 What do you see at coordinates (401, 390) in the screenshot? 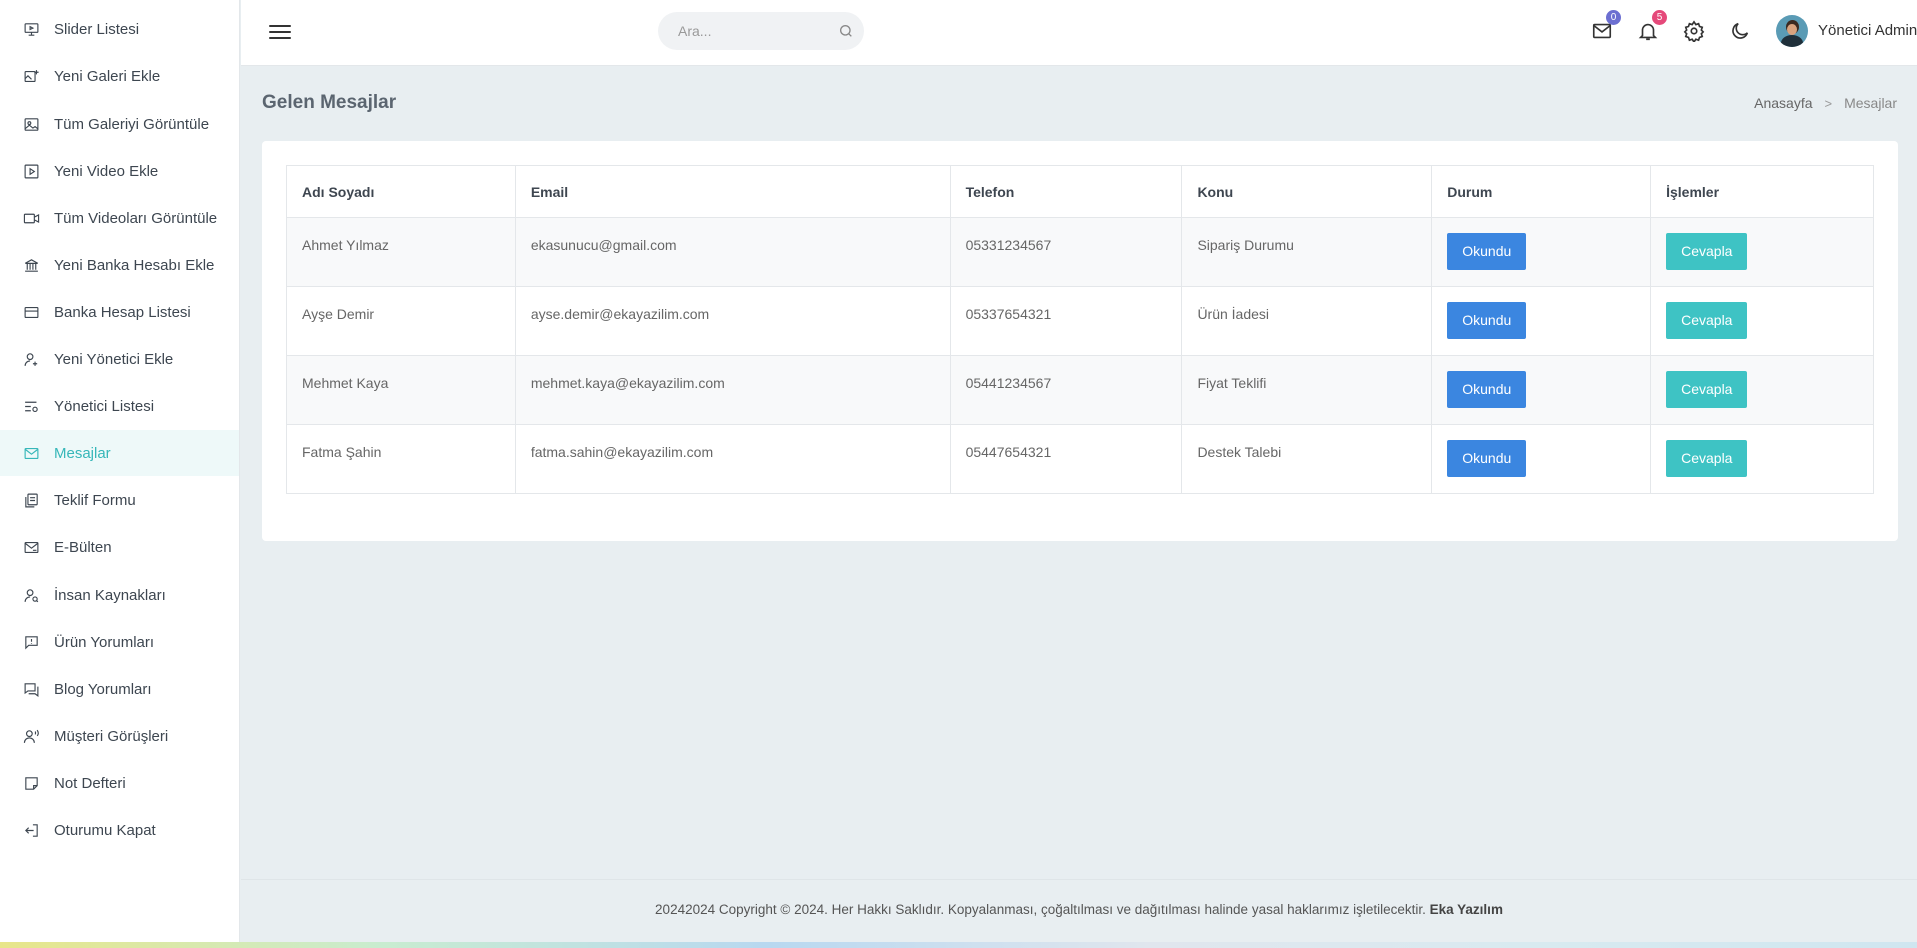
I see `cell-name: Mehmet Kaya` at bounding box center [401, 390].